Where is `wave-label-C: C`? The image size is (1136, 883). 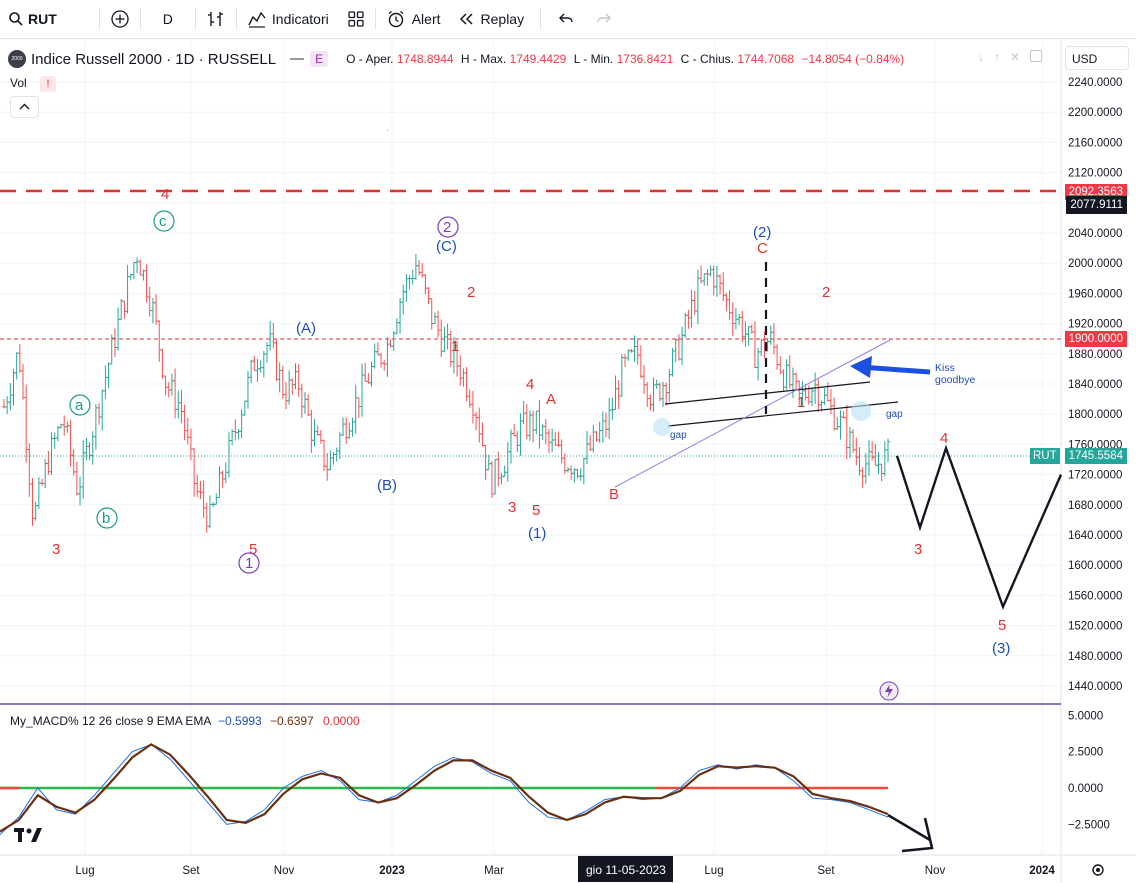
wave-label-C: C is located at coordinates (762, 248).